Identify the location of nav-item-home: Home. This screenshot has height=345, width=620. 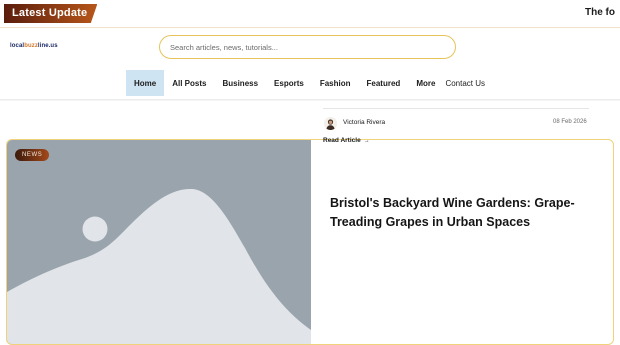
(145, 83).